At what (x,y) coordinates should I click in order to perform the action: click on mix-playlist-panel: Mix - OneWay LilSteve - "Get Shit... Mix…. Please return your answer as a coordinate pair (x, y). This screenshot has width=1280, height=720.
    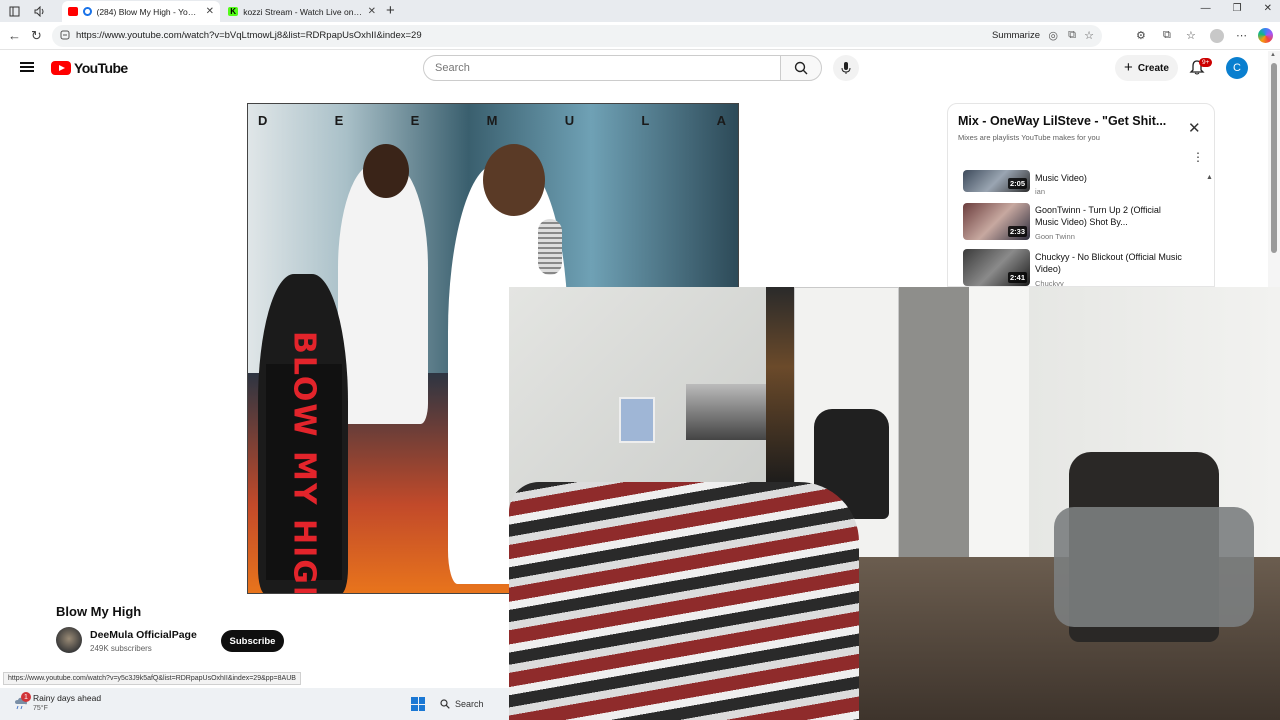
    Looking at the image, I should click on (1081, 195).